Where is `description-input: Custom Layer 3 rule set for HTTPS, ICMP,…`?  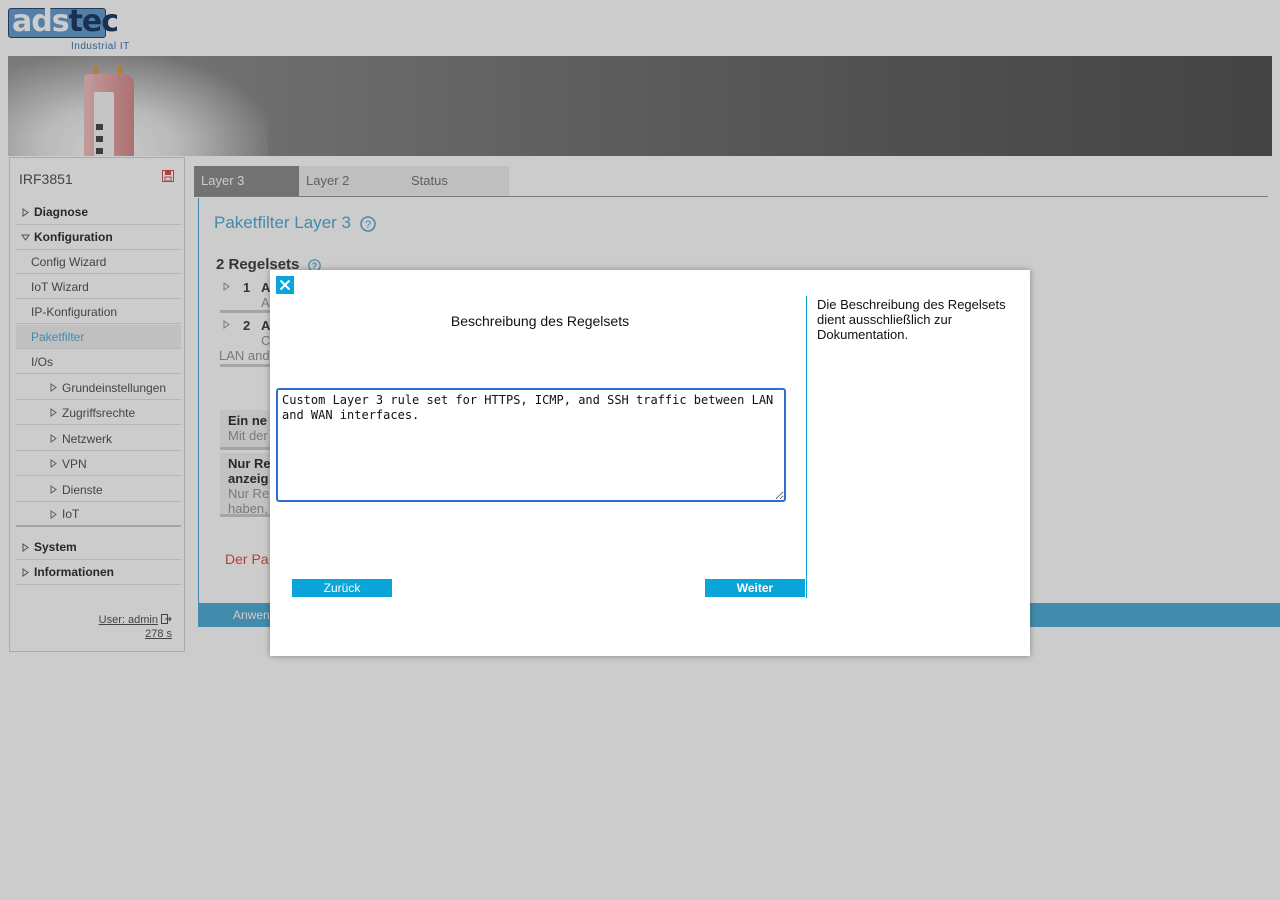 description-input: Custom Layer 3 rule set for HTTPS, ICMP,… is located at coordinates (531, 445).